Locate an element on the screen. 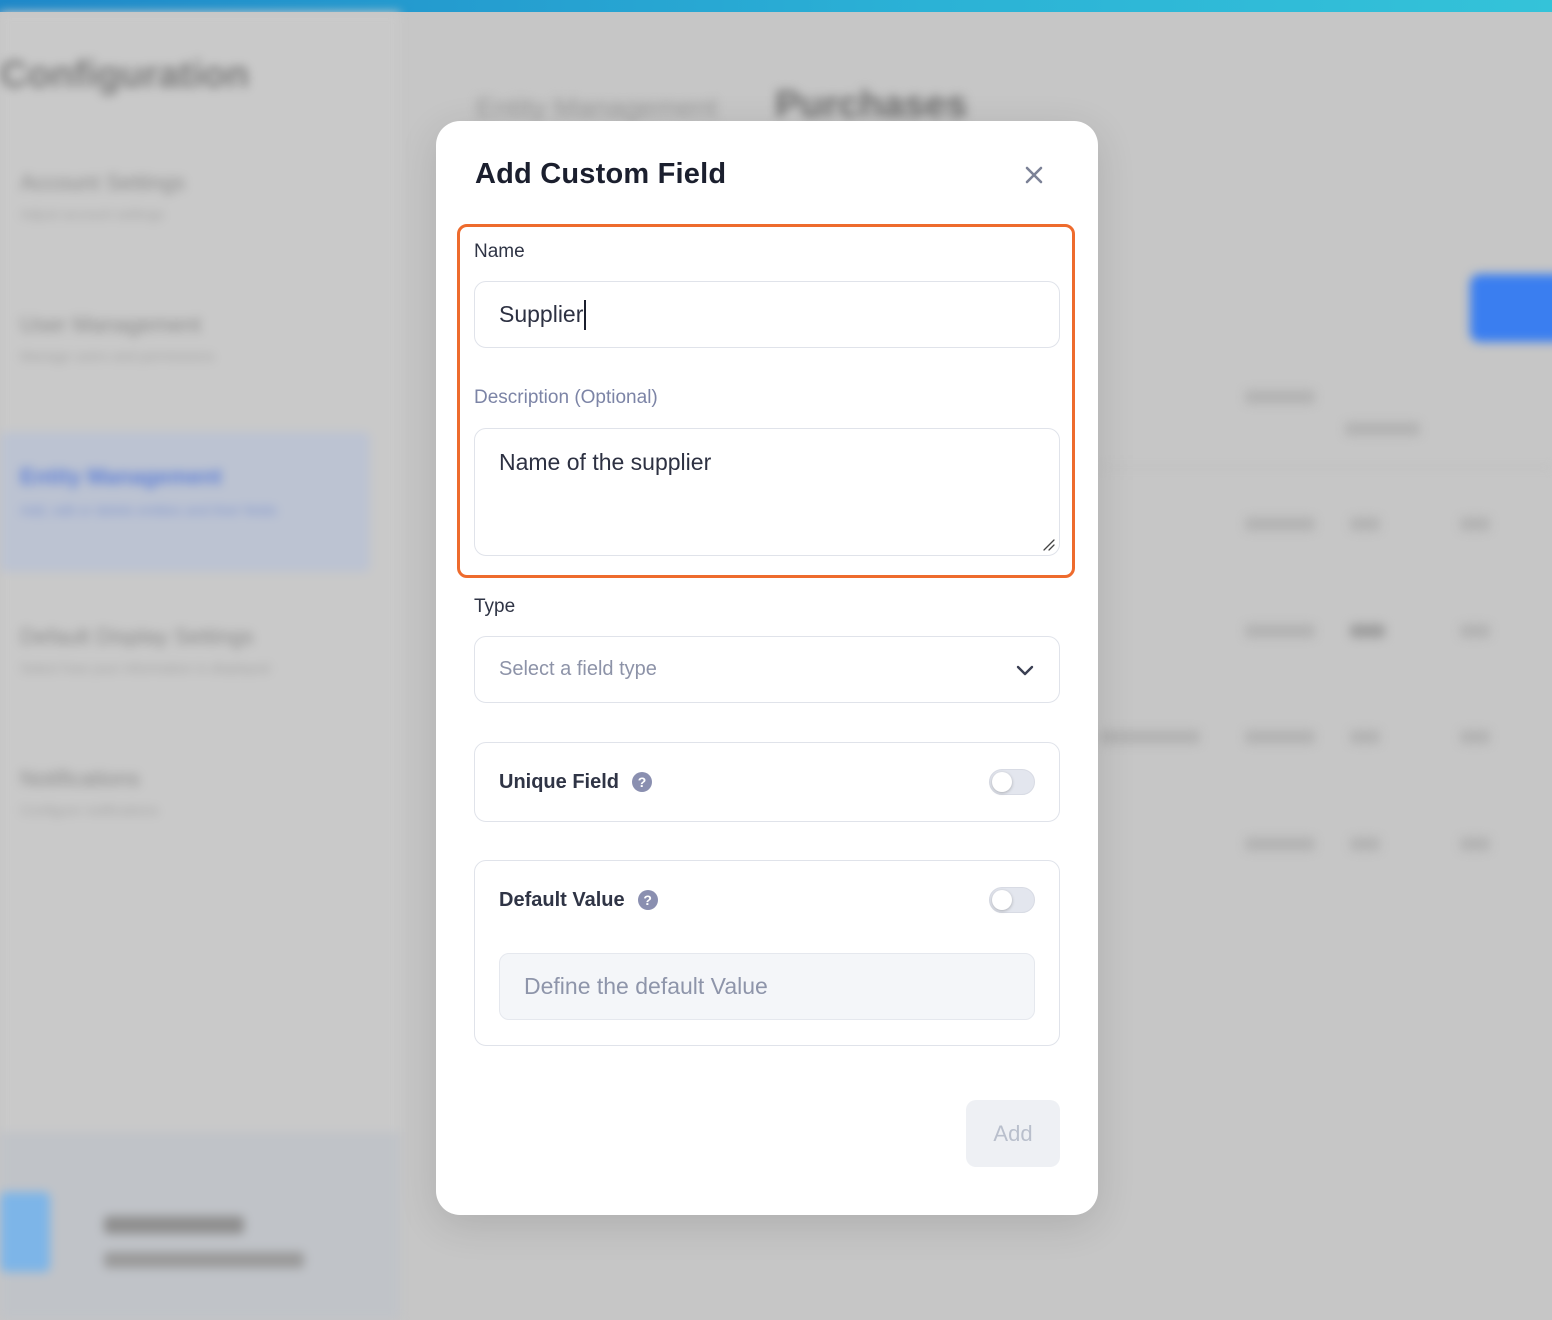  unique-field-toggle is located at coordinates (1012, 782).